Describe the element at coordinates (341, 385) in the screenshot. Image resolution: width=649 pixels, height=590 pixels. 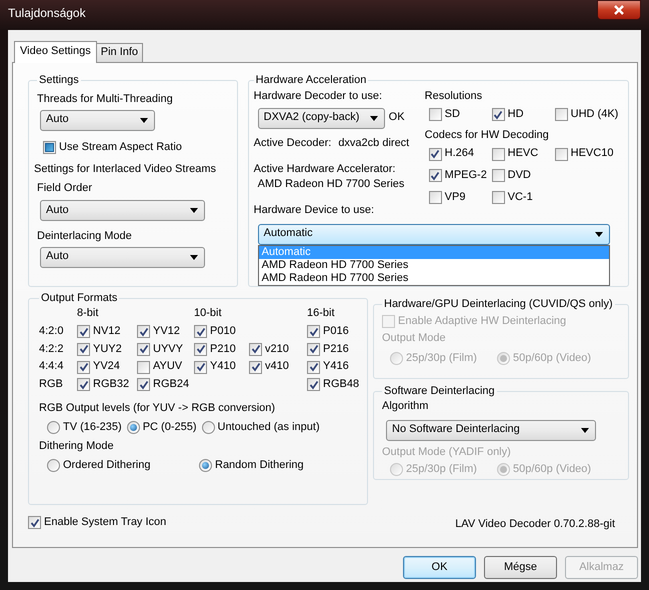
I see `checkbox-label: RGB48` at that location.